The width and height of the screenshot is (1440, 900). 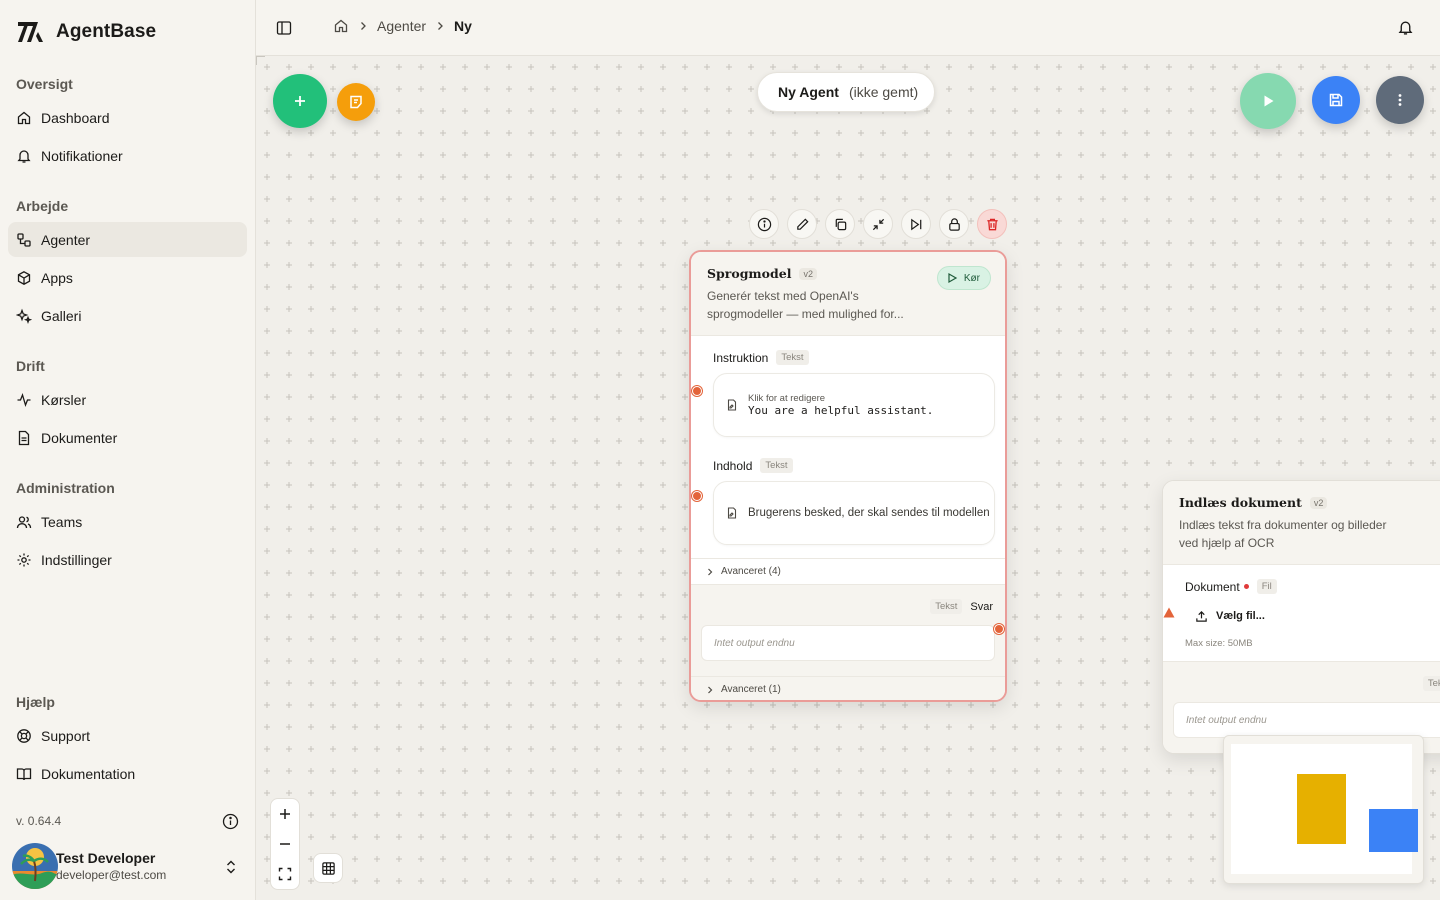 I want to click on advanced-outputs-toggle: Avanceret (1), so click(x=848, y=688).